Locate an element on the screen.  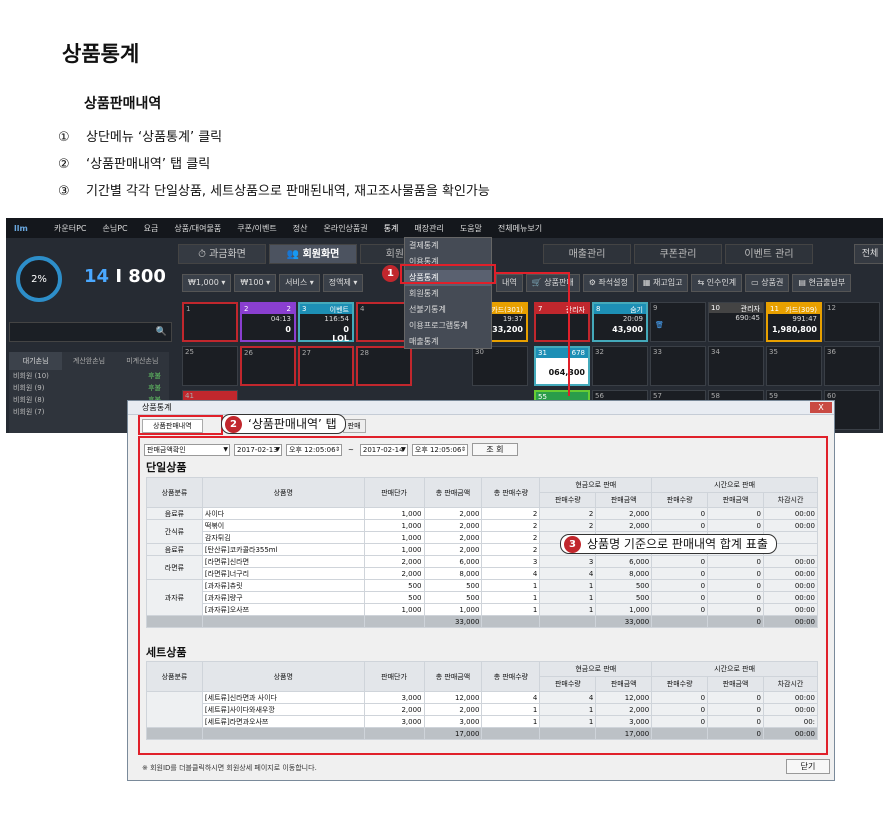
footer-note: ※ 회원ID를 더블클릭하시면 회원상세 페이지로 이동합니다. is located at coordinates (229, 768).